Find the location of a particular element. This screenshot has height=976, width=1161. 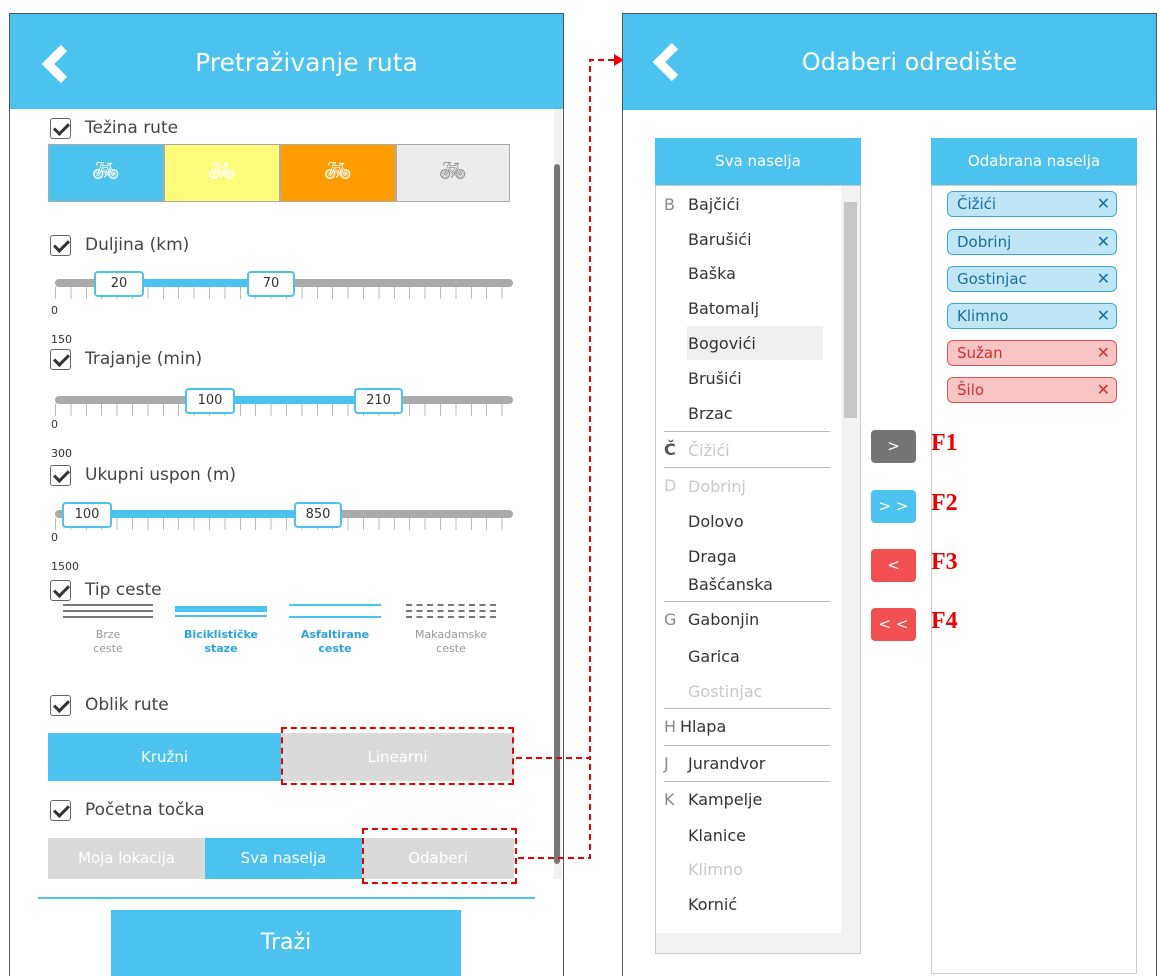

route-shape-label: Oblik rute is located at coordinates (127, 705).